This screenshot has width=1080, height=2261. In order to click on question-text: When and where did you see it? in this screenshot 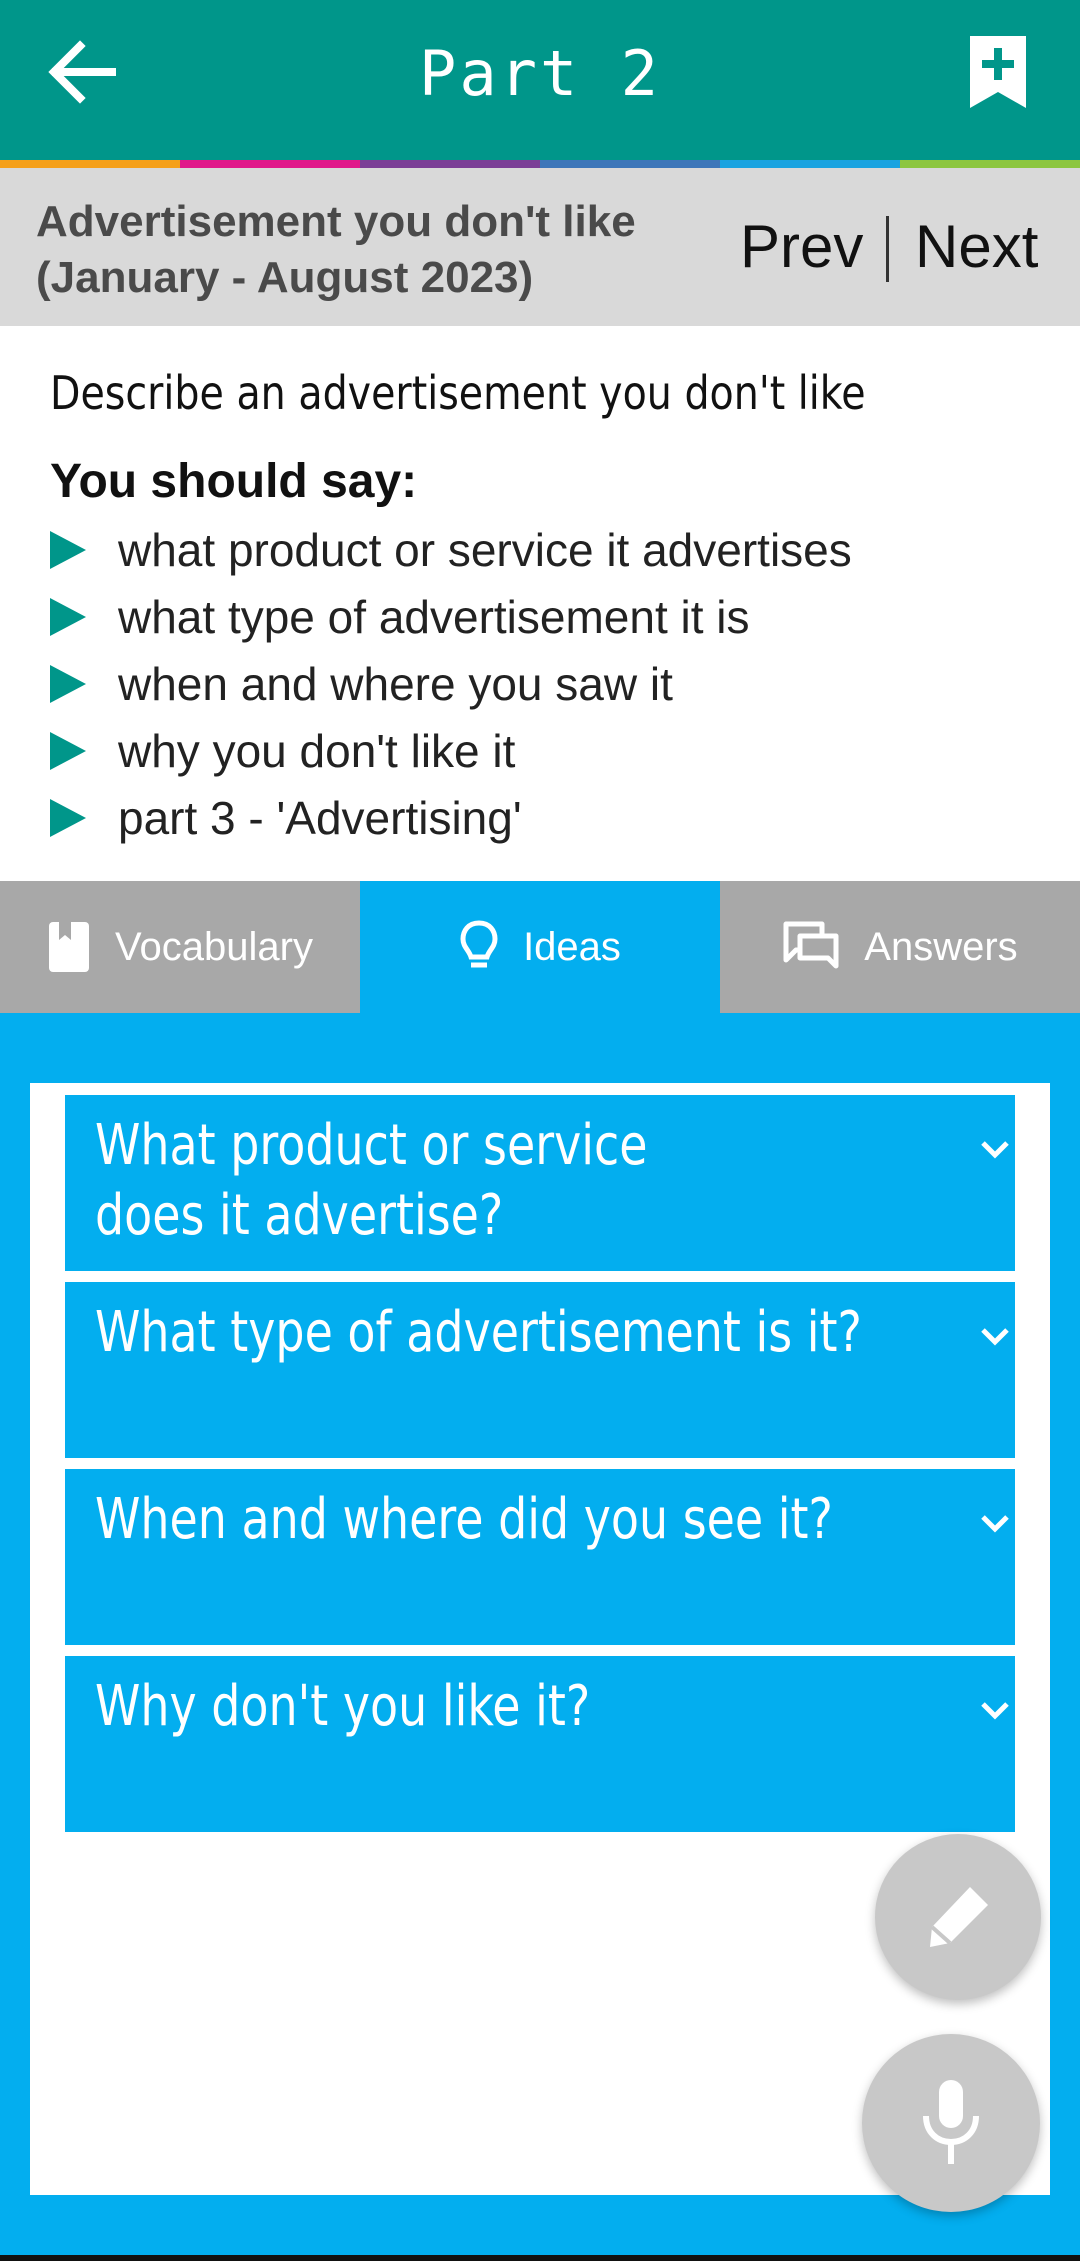, I will do `click(464, 1519)`.